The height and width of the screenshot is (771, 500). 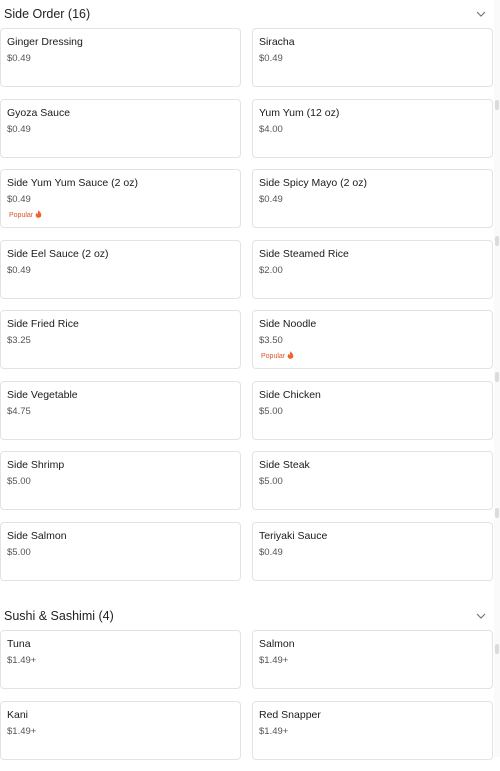 I want to click on menu-item-name: Side Yum Yum Sauce (2 oz), so click(x=72, y=183).